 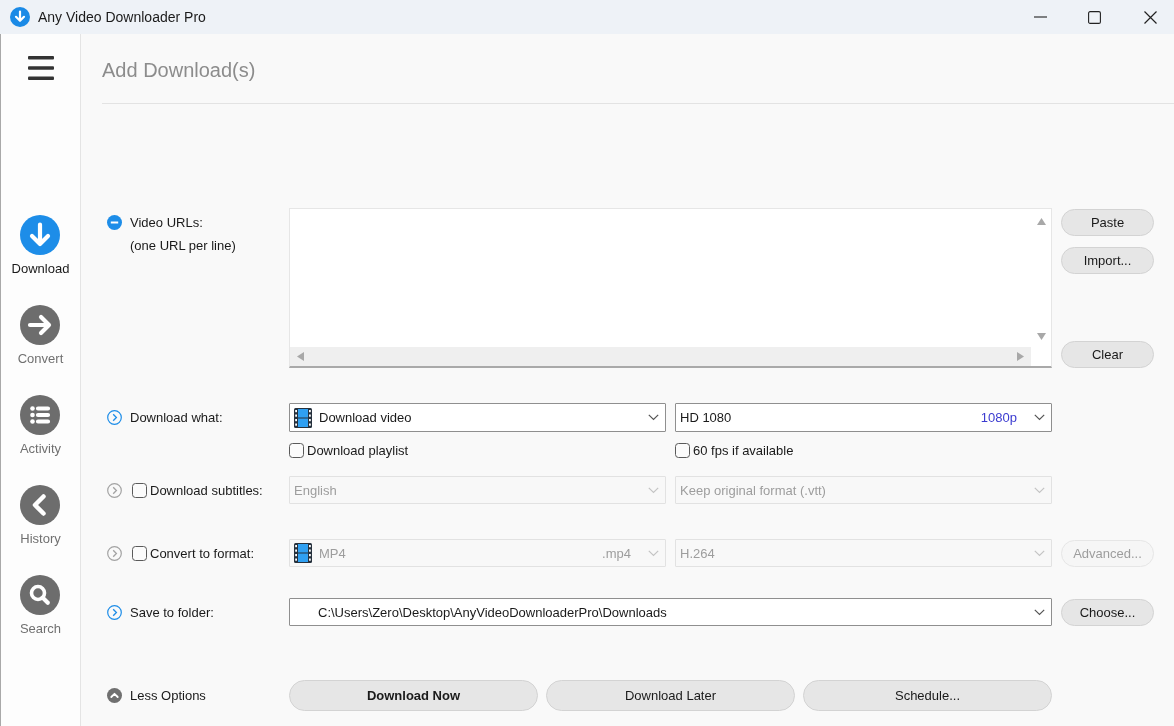 What do you see at coordinates (300, 356) in the screenshot?
I see `scroll-left-arrow-icon` at bounding box center [300, 356].